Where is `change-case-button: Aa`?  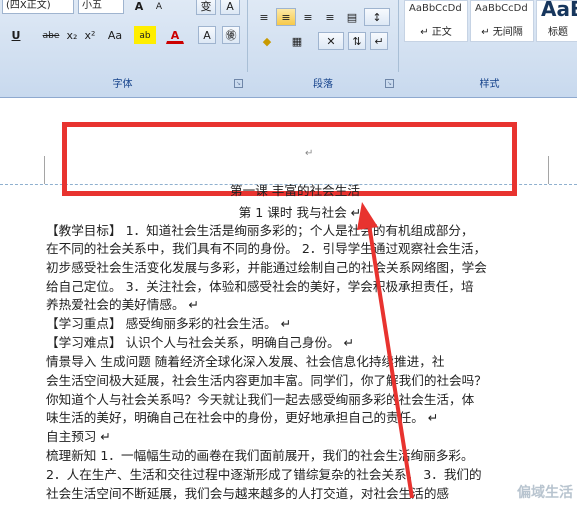
change-case-button: Aa is located at coordinates (115, 35).